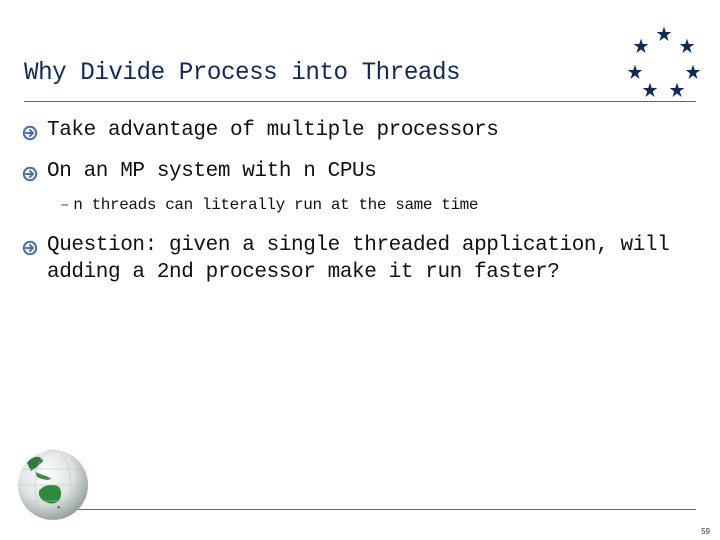  I want to click on title-divider, so click(360, 101).